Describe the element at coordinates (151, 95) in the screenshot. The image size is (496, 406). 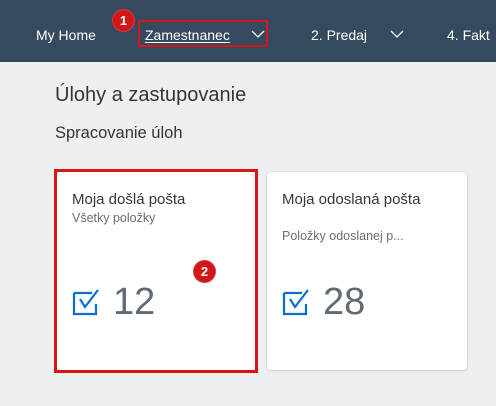
I see `page-title: Úlohy a zastupovanie` at that location.